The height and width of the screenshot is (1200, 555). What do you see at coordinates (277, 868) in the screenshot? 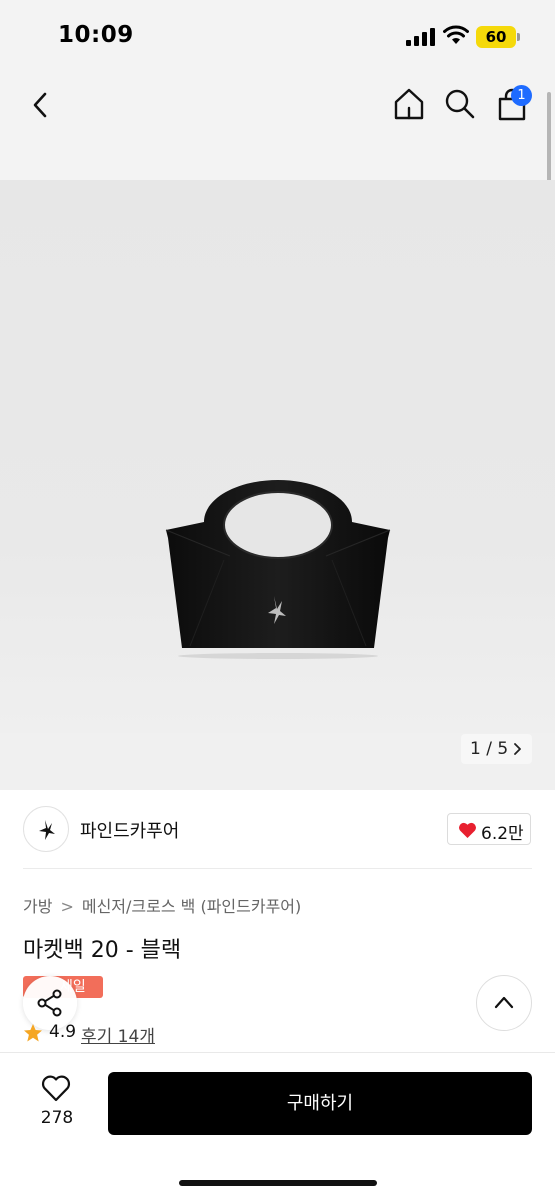
I see `divider` at bounding box center [277, 868].